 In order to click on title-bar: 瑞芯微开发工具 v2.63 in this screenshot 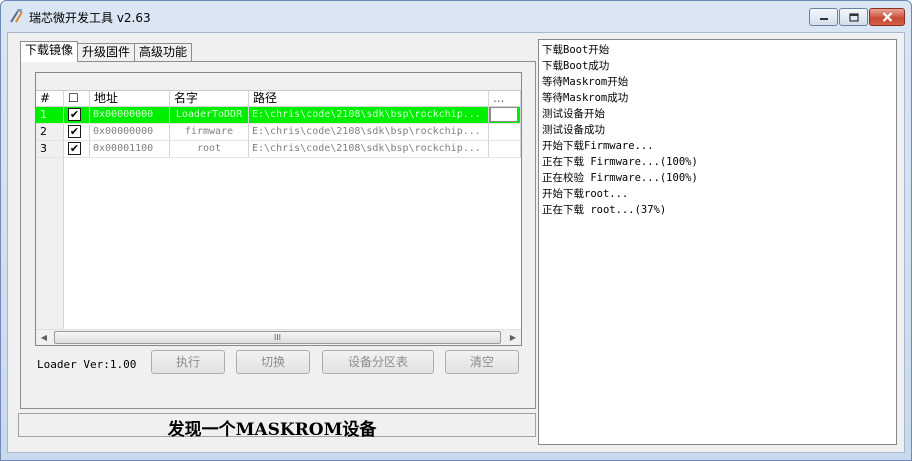, I will do `click(456, 16)`.